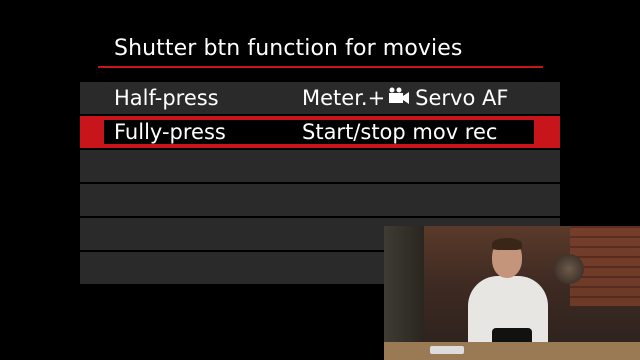  I want to click on menu-row-value: Start/stop mov rec, so click(400, 132).